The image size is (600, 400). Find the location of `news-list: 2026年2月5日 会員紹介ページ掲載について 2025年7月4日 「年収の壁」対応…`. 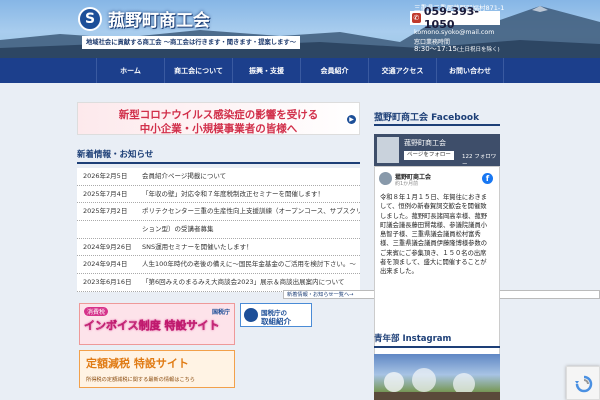

news-list: 2026年2月5日 会員紹介ページ掲載について 2025年7月4日 「年収の壁」対応… is located at coordinates (218, 230).